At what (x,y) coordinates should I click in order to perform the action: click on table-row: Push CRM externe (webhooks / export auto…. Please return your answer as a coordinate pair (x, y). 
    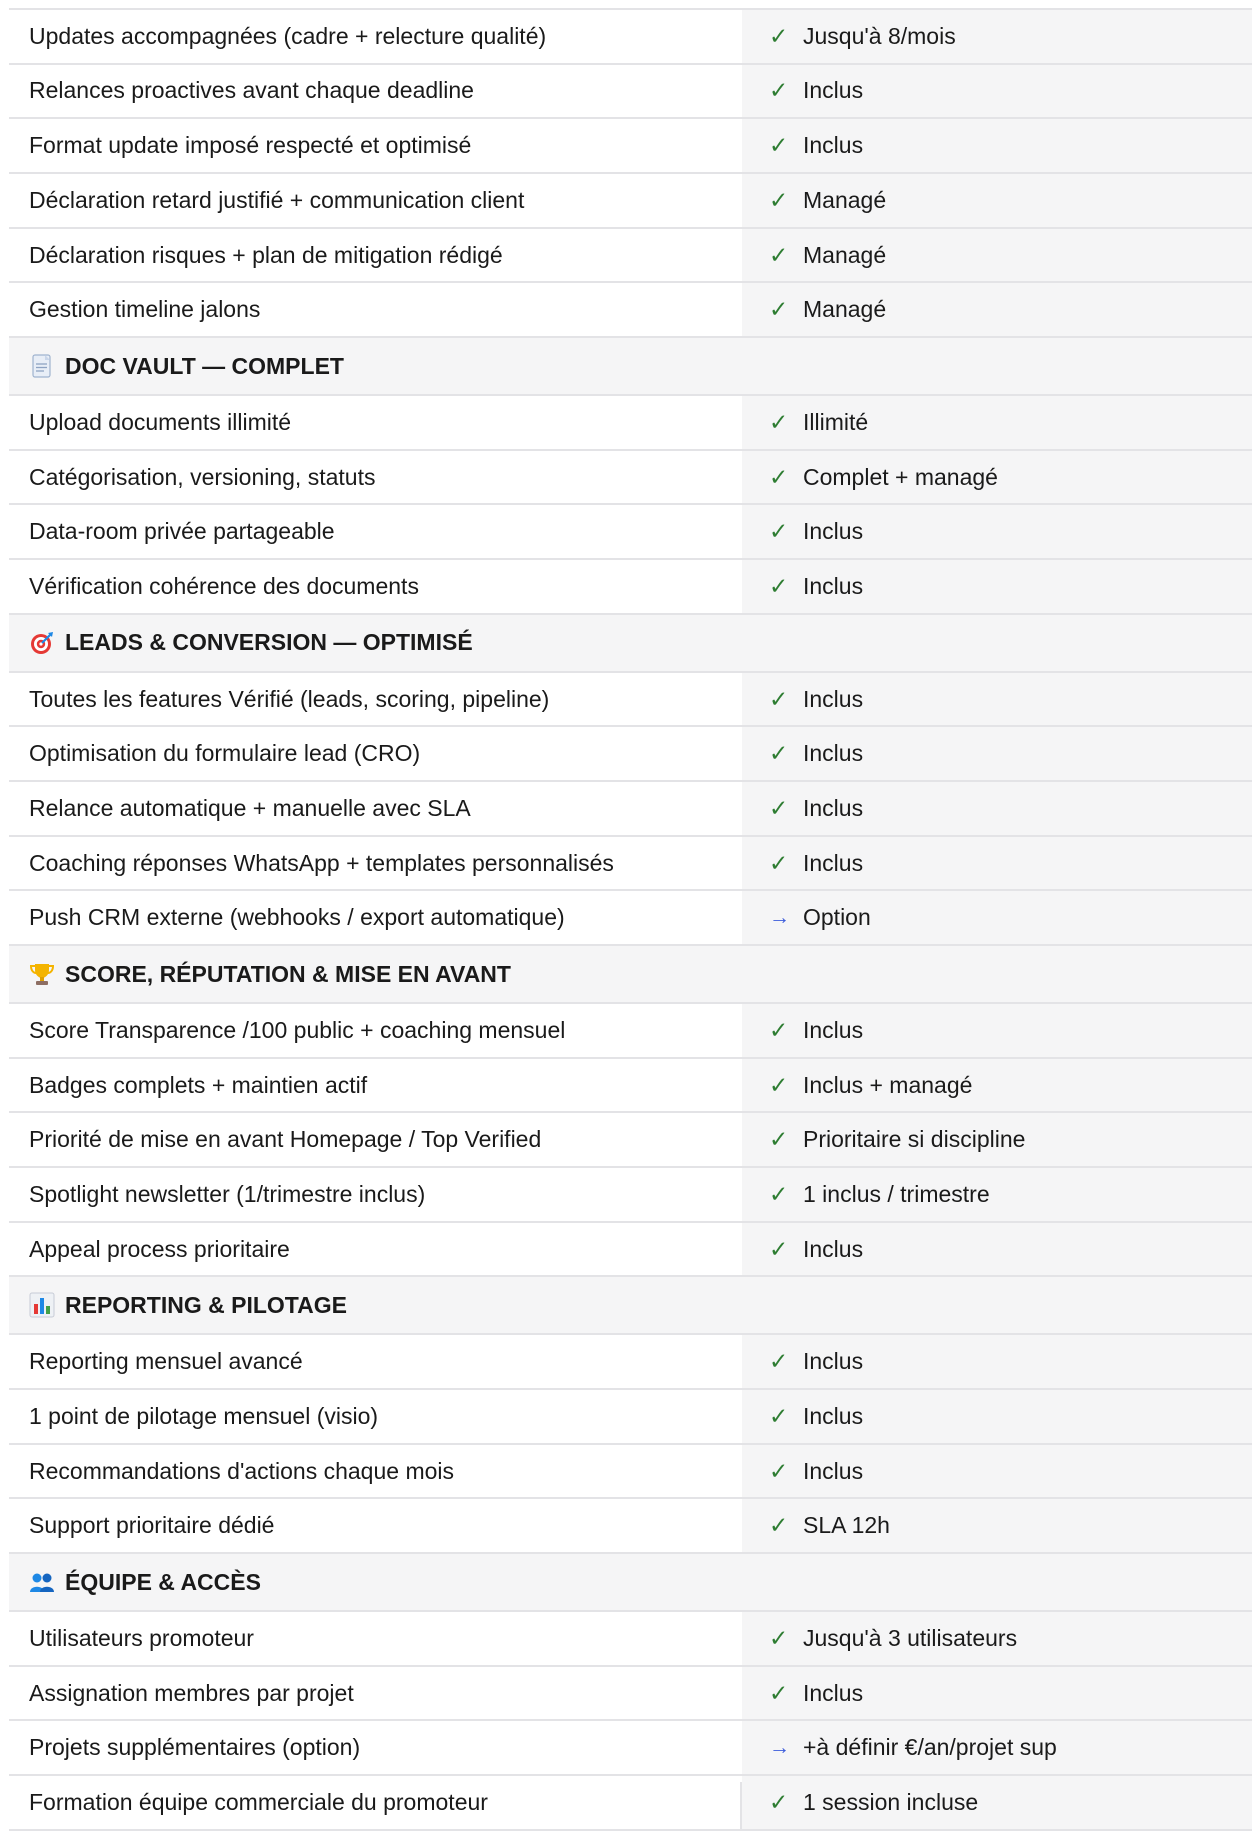
    Looking at the image, I should click on (630, 918).